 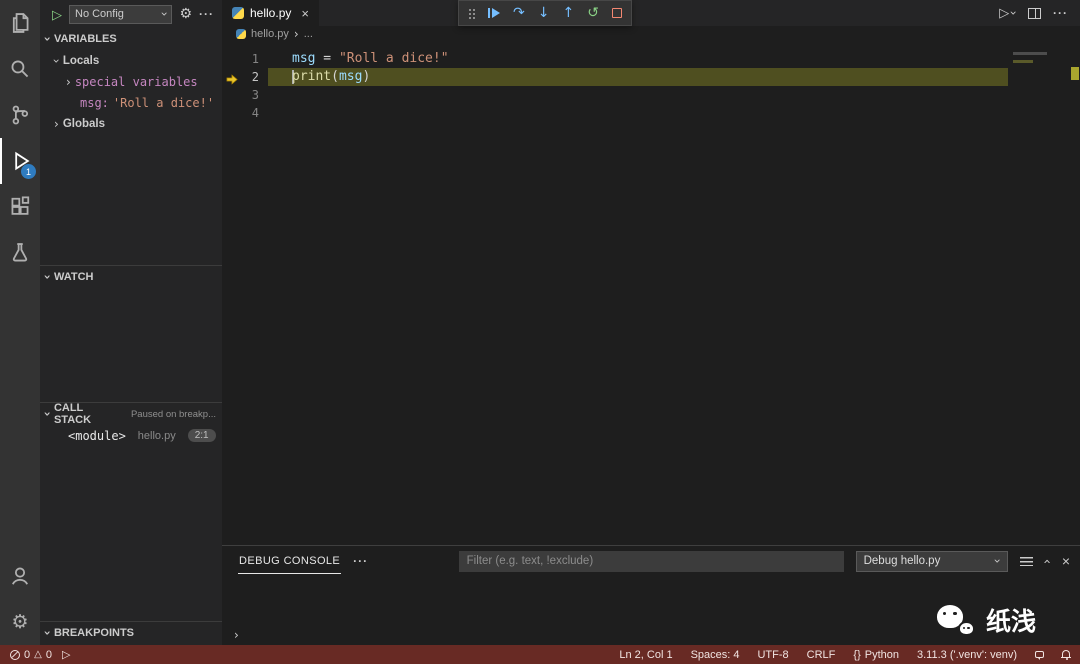 I want to click on code-line-1: 1 msg = "Roll a dice!", so click(x=615, y=59).